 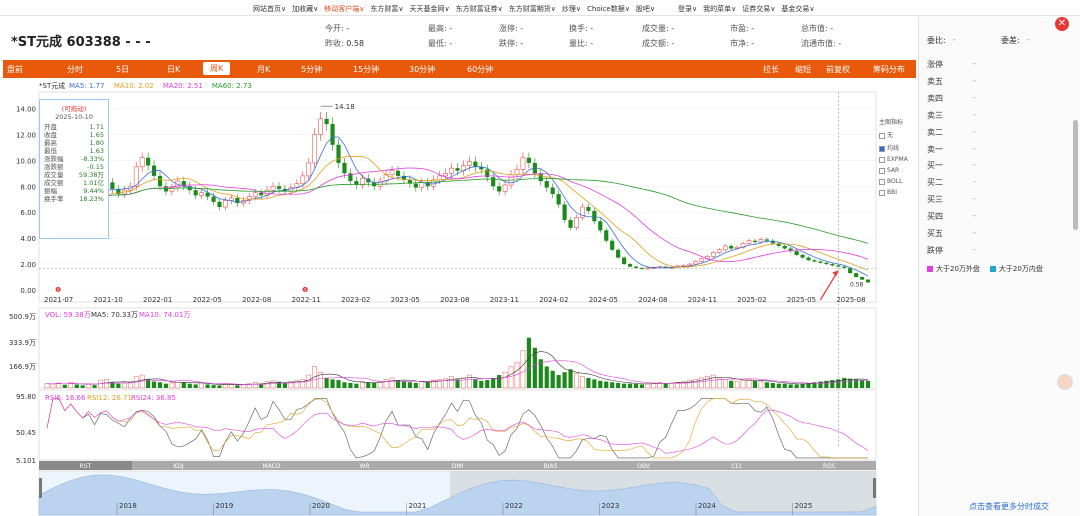 I want to click on indicator-option: BBI, so click(x=893, y=192).